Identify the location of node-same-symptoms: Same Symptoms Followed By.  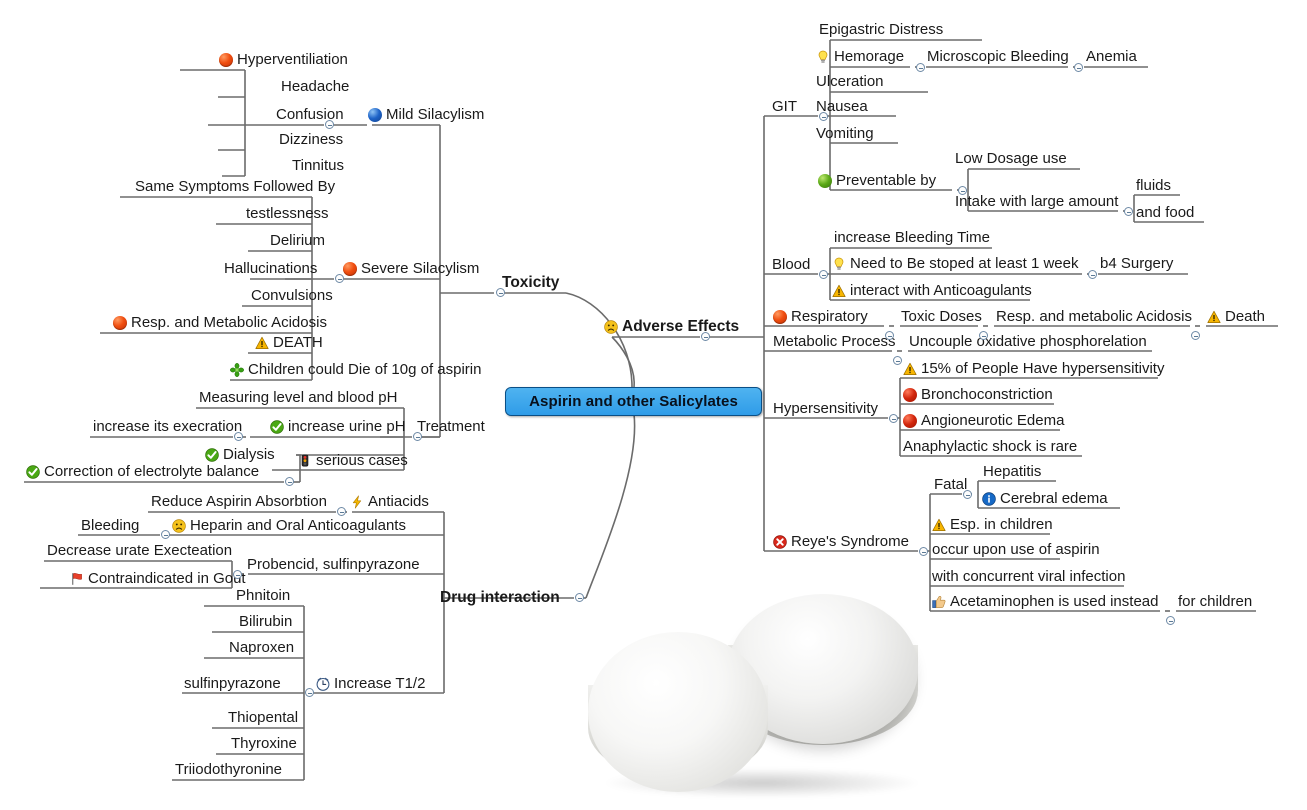
(235, 186).